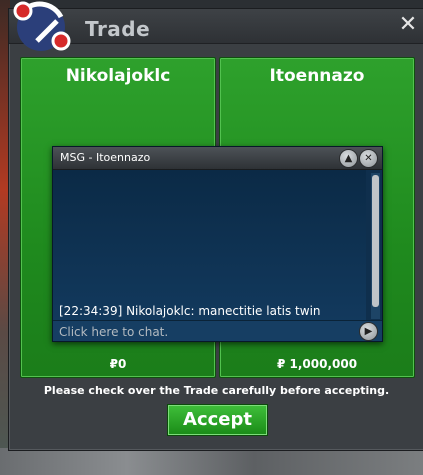  What do you see at coordinates (217, 158) in the screenshot?
I see `chat-header: MSG - Itoennazo ▲ ✕` at bounding box center [217, 158].